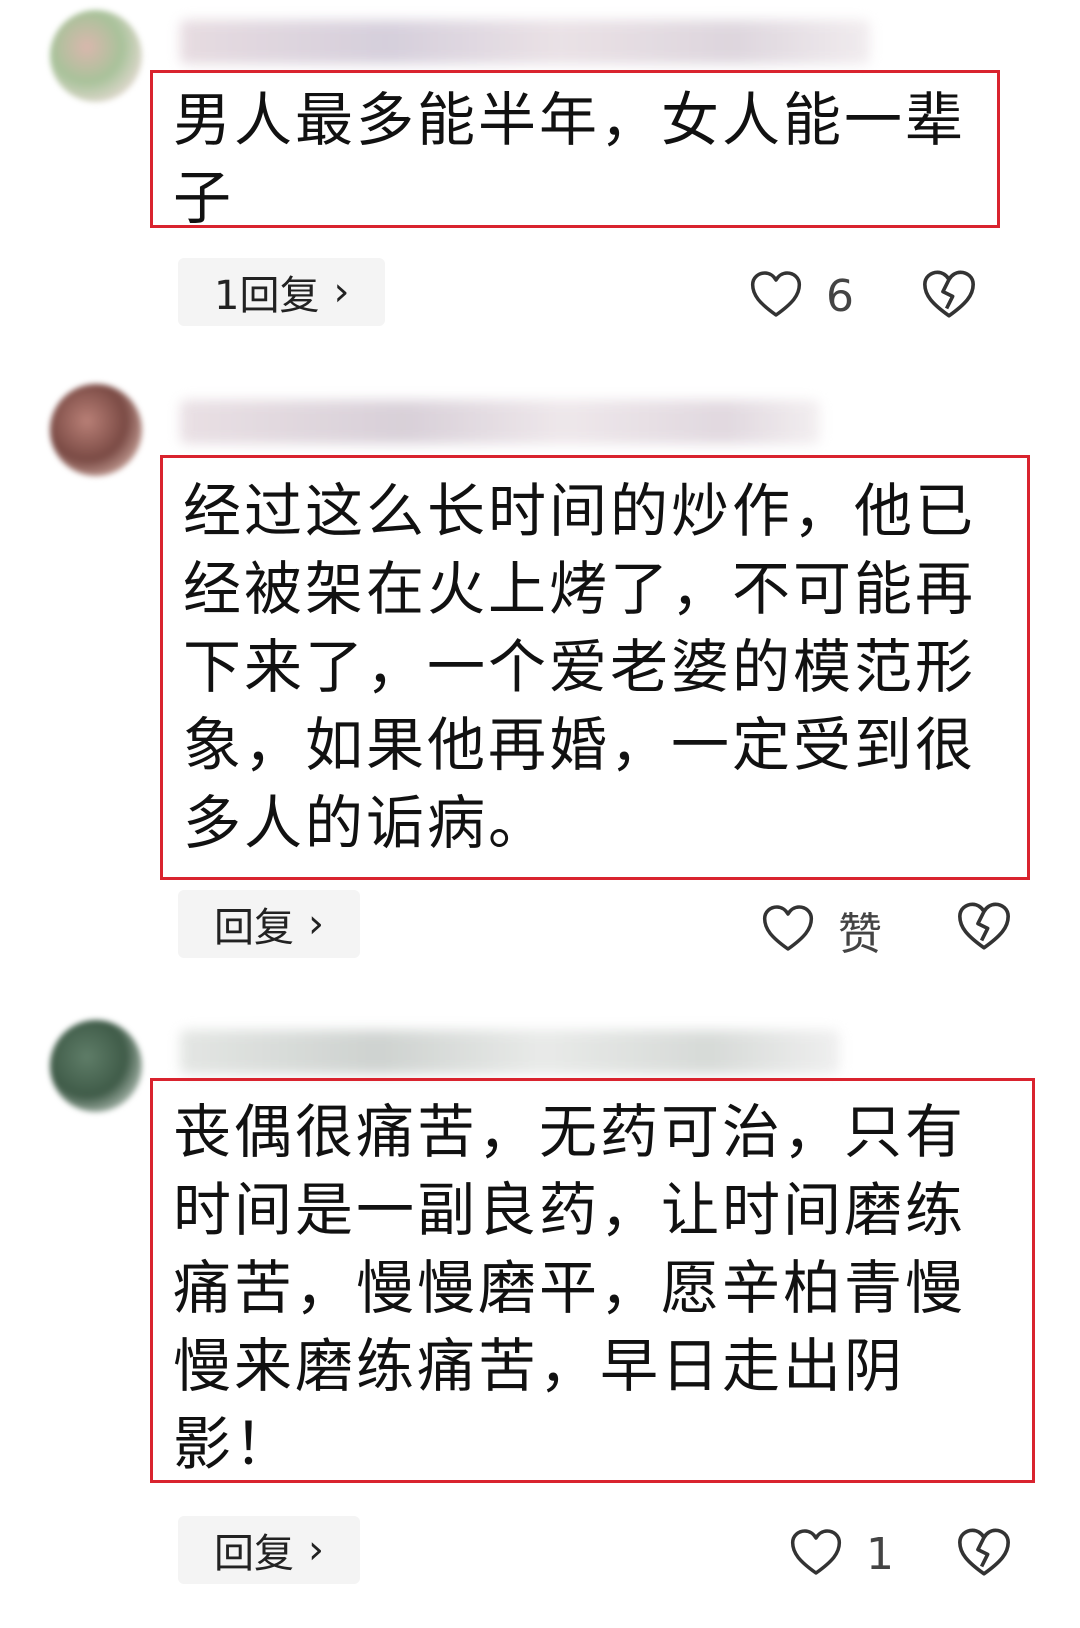 Image resolution: width=1080 pixels, height=1628 pixels. I want to click on comment-text-line: 经被架在火上烤了，不可能再, so click(580, 589).